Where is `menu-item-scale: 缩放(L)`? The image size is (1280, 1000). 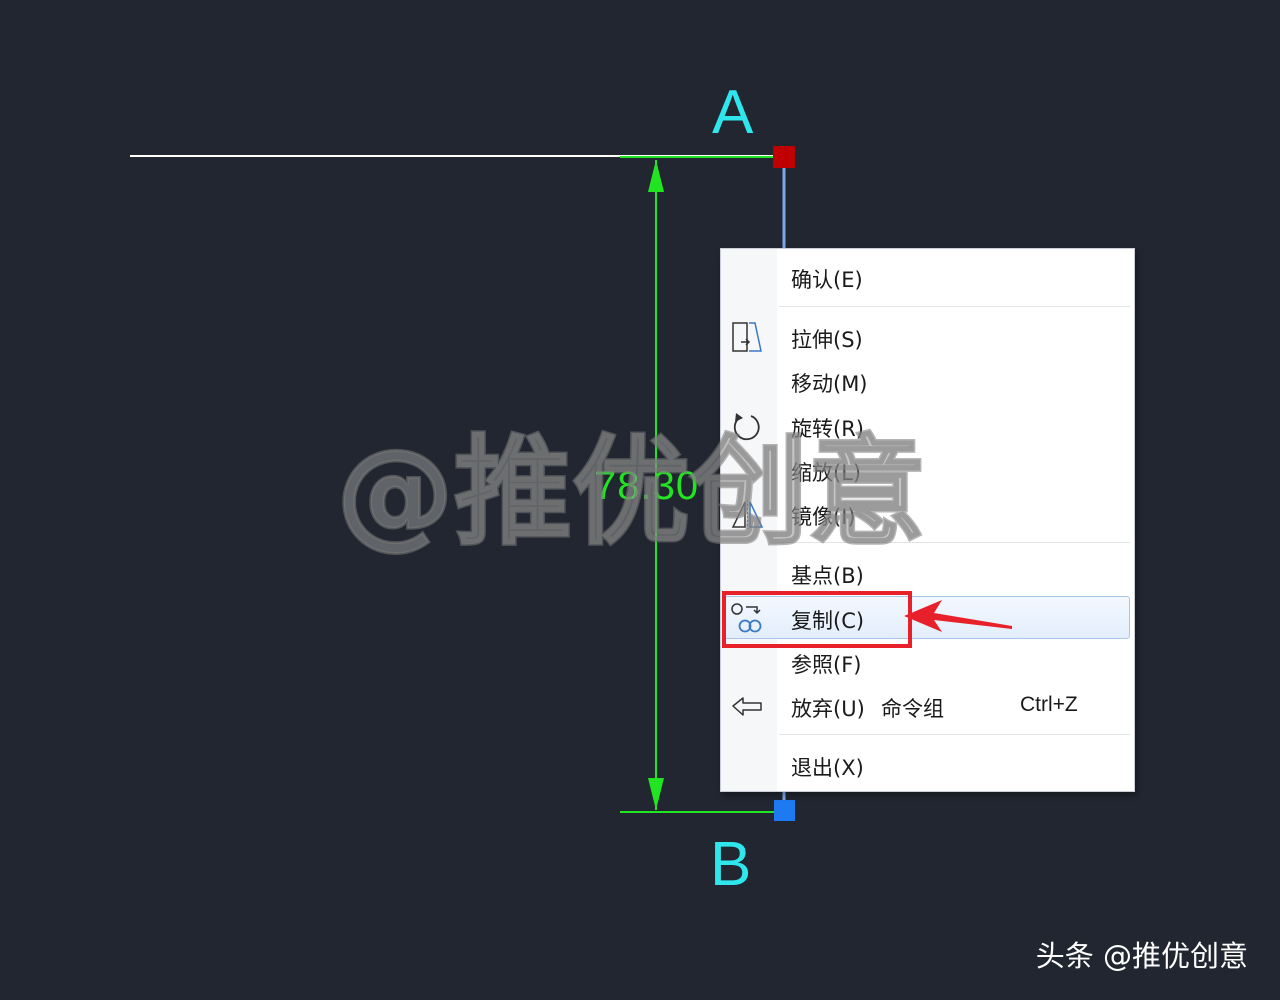 menu-item-scale: 缩放(L) is located at coordinates (927, 469).